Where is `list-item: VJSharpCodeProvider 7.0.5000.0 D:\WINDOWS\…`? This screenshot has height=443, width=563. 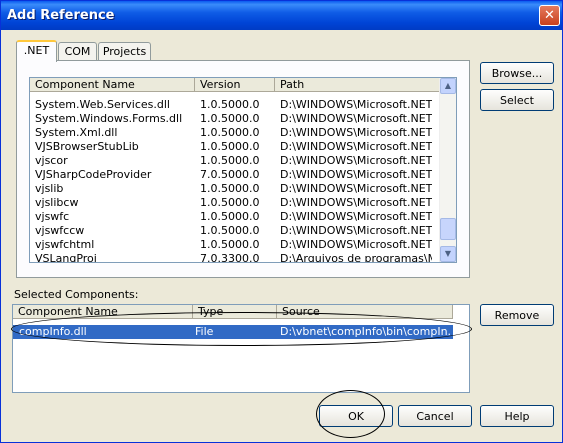
list-item: VJSharpCodeProvider 7.0.5000.0 D:\WINDOWS\… is located at coordinates (234, 175).